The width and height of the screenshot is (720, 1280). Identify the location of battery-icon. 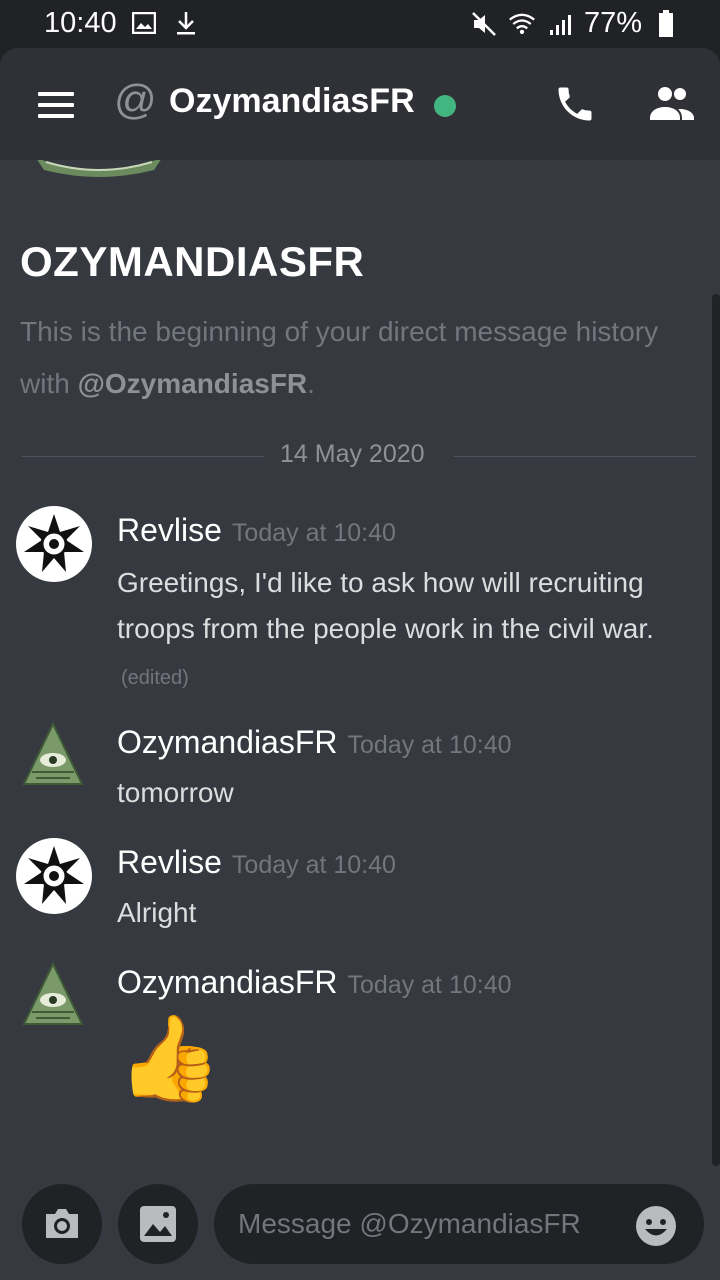
(666, 23).